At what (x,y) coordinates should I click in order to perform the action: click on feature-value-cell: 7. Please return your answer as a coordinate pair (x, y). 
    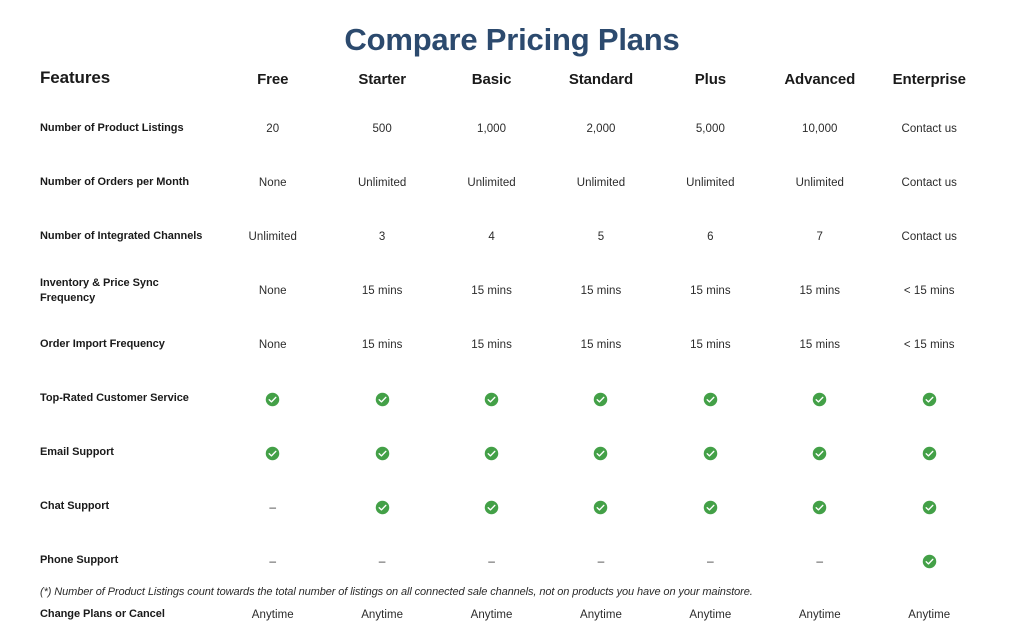
    Looking at the image, I should click on (819, 237).